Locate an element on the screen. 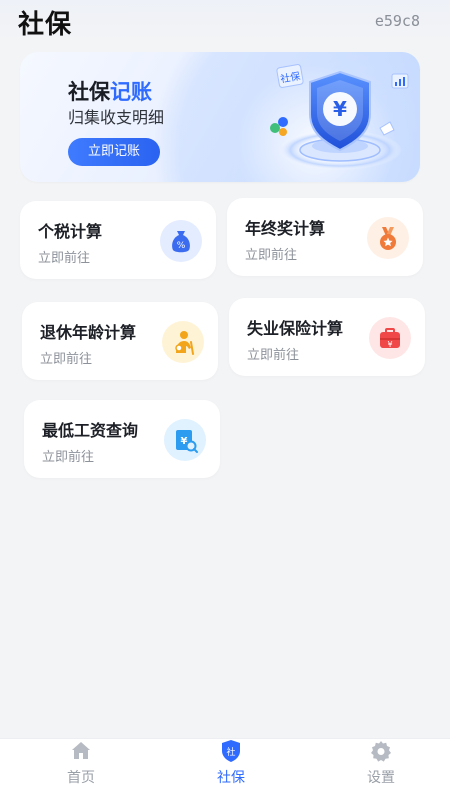 The width and height of the screenshot is (450, 800). shield-icon: 社 is located at coordinates (231, 751).